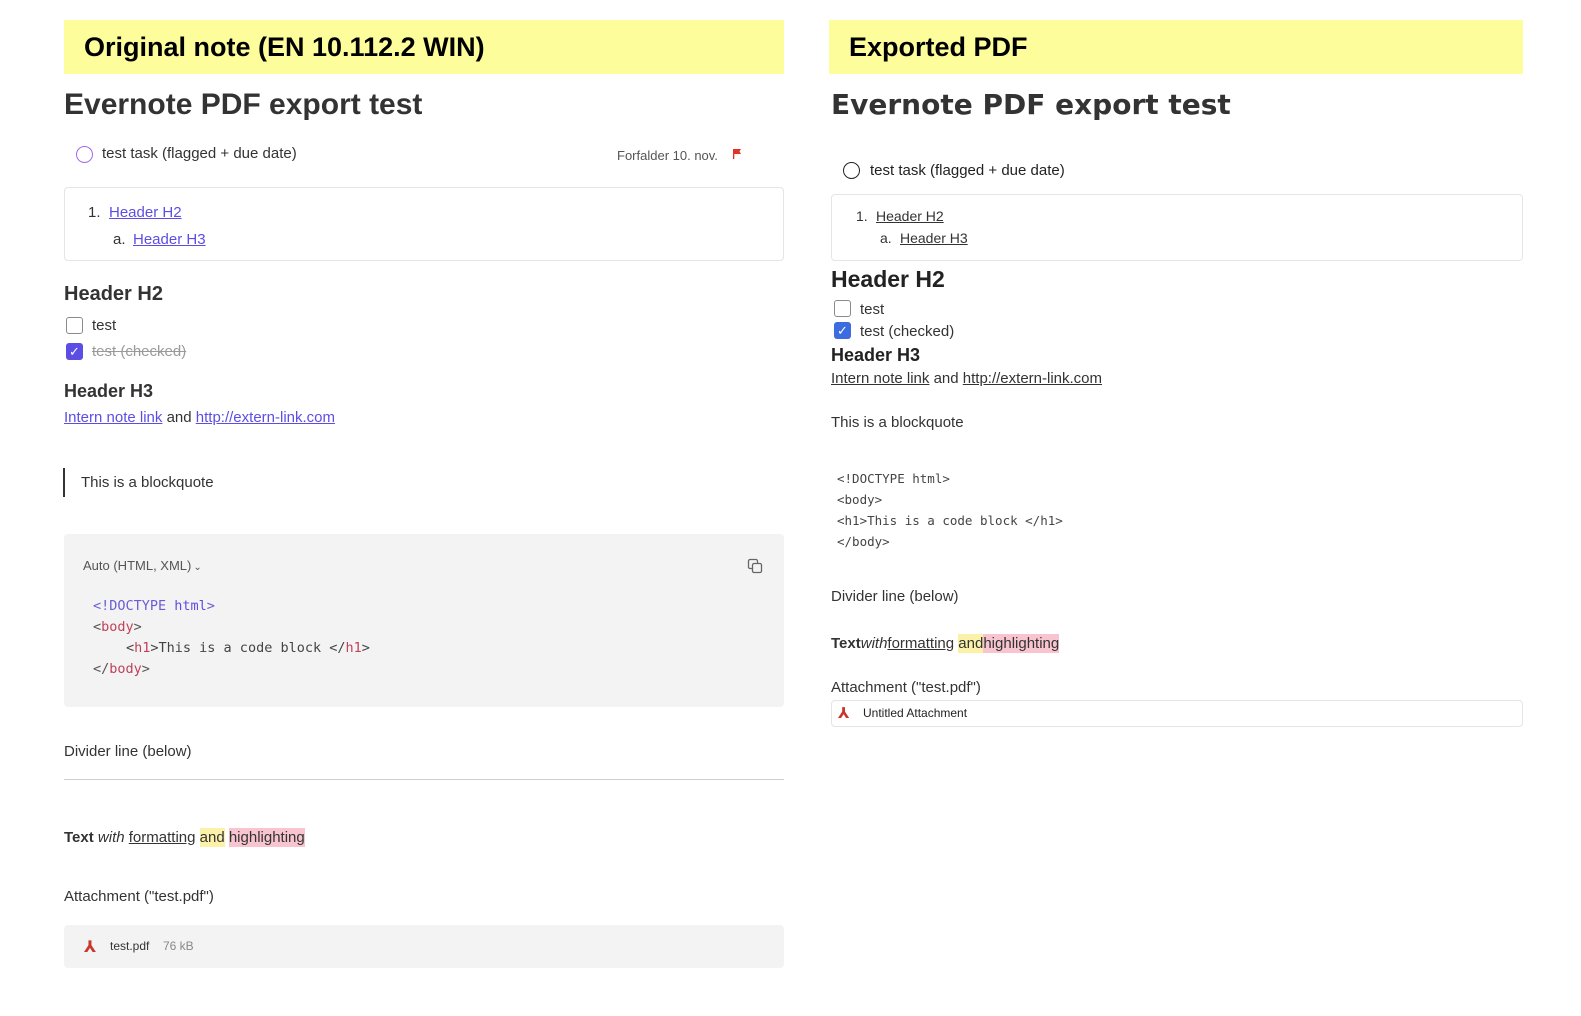 This screenshot has width=1581, height=1016. What do you see at coordinates (197, 567) in the screenshot?
I see `chevron-down-icon: ⌄` at bounding box center [197, 567].